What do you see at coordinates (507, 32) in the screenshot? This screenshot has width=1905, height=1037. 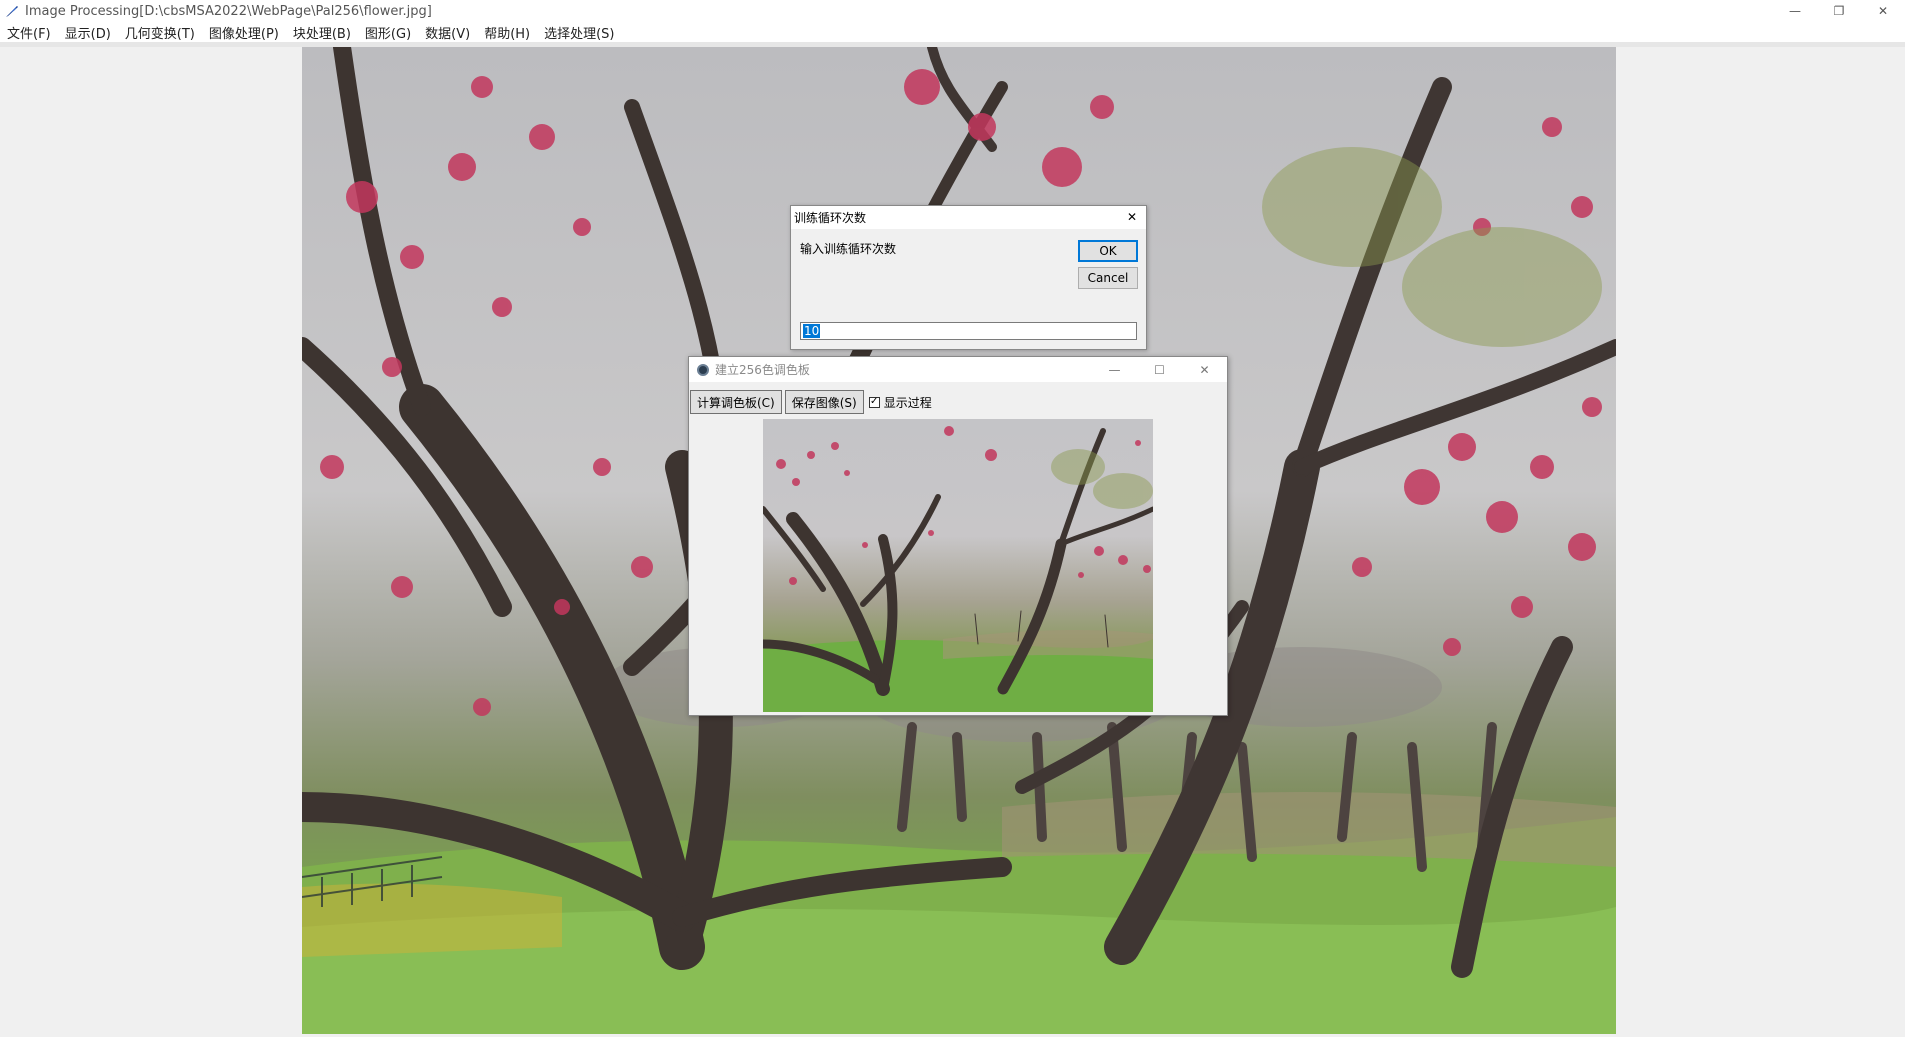 I see `menu-help: 帮助(H)` at bounding box center [507, 32].